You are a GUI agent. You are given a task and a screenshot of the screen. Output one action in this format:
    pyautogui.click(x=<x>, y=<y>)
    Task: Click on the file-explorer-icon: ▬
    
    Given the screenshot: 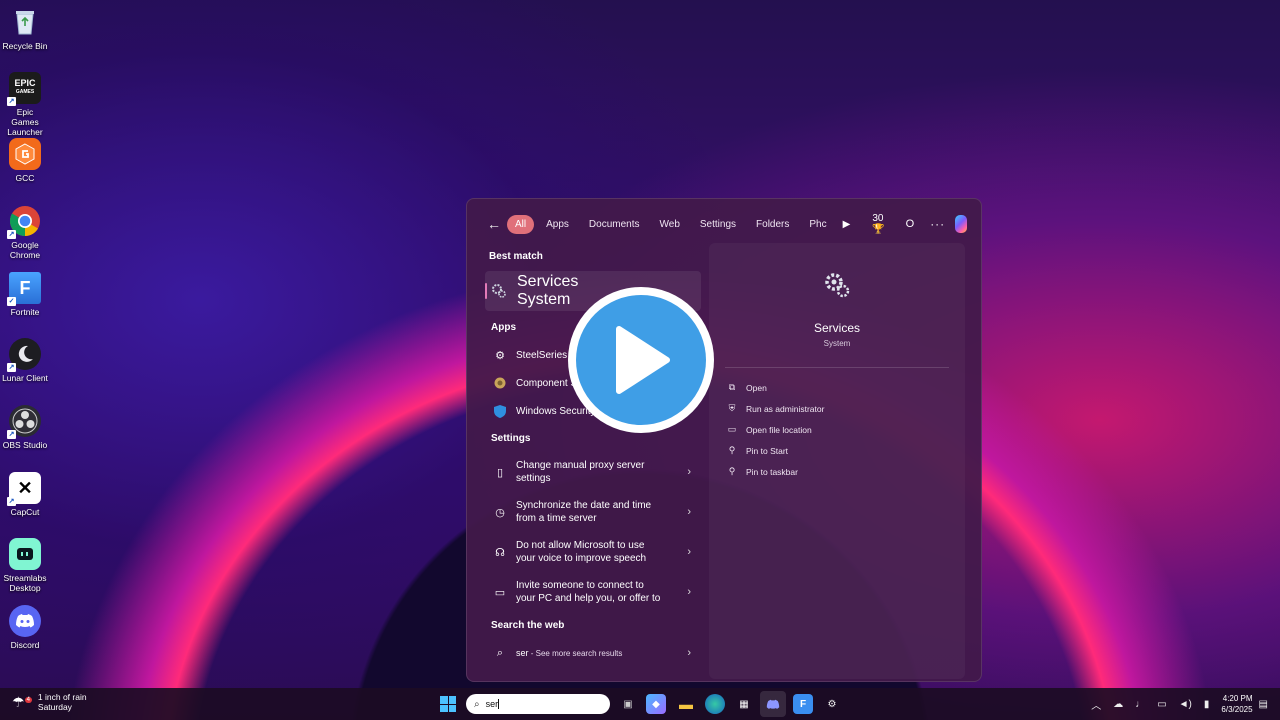 What is the action you would take?
    pyautogui.click(x=686, y=704)
    